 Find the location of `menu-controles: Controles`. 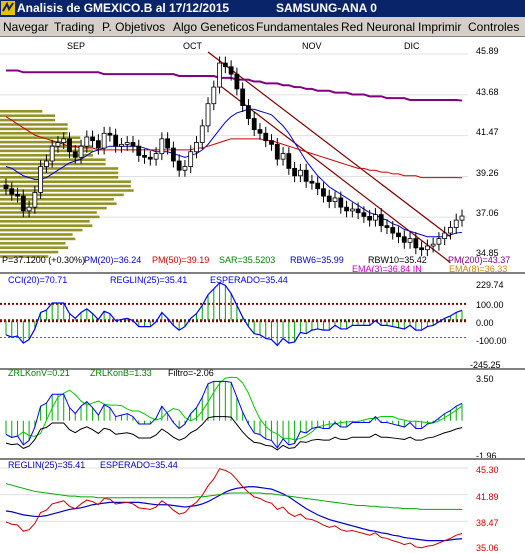

menu-controles: Controles is located at coordinates (493, 27).